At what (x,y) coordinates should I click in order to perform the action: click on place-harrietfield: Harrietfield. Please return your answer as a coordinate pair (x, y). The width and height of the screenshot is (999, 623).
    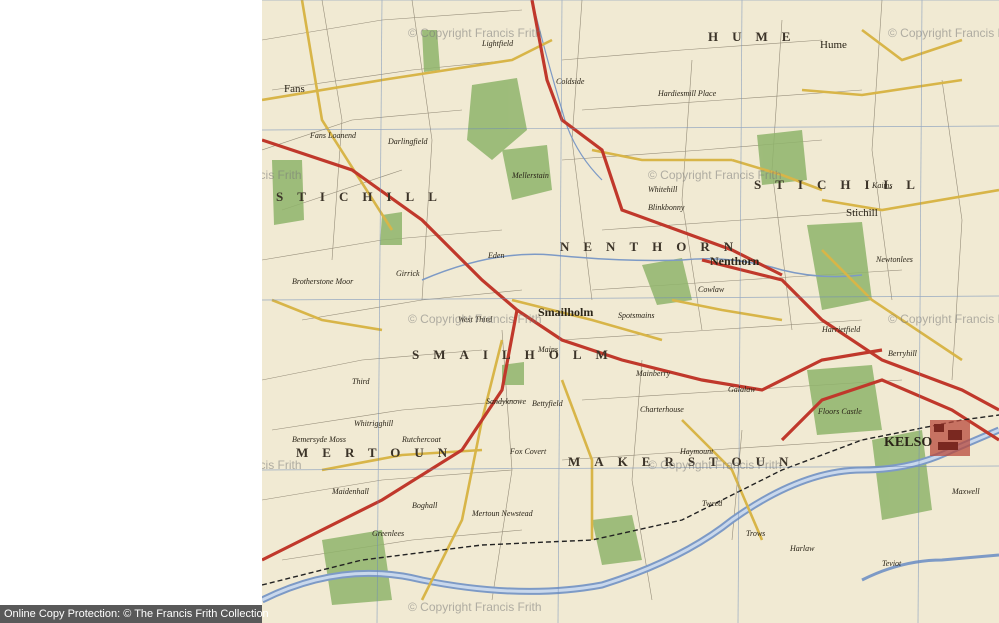
    Looking at the image, I should click on (841, 329).